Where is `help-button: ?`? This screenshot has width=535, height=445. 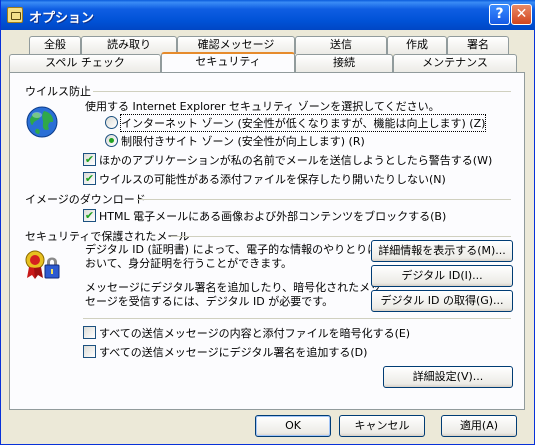 help-button: ? is located at coordinates (499, 14).